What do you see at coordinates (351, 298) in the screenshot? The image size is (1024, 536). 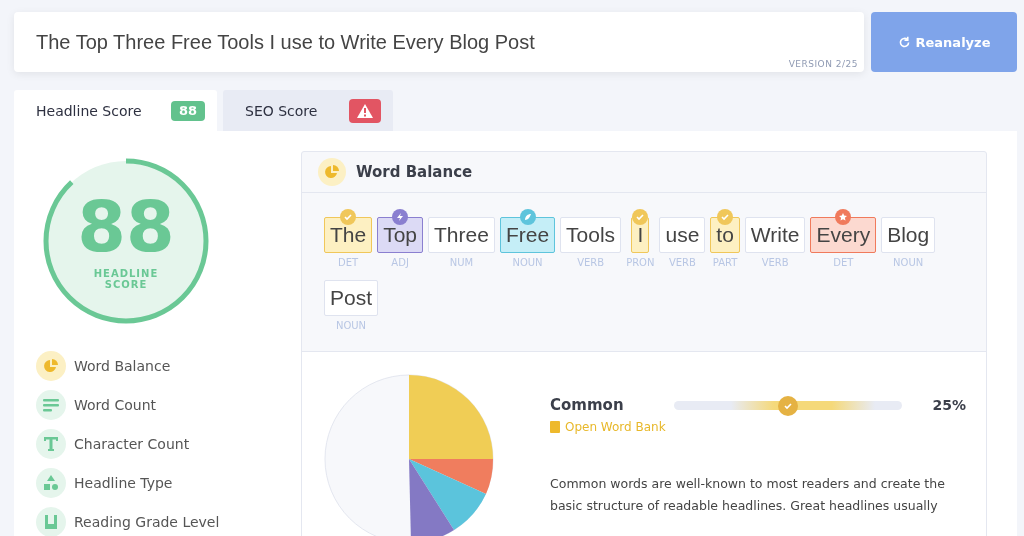 I see `word-chip: Post` at bounding box center [351, 298].